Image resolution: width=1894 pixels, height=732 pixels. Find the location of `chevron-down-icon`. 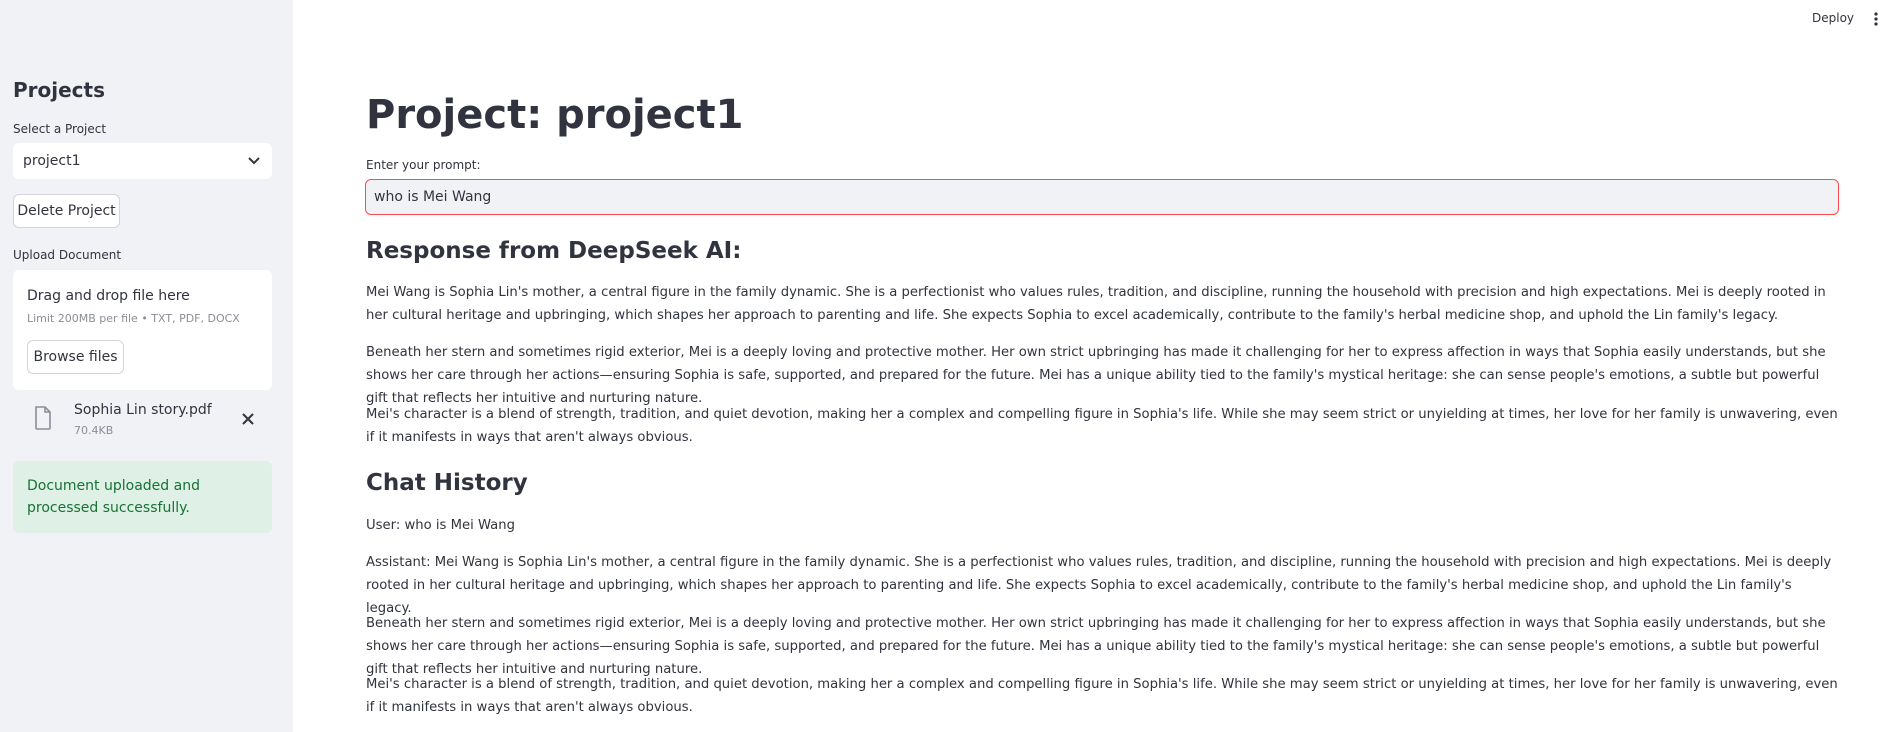

chevron-down-icon is located at coordinates (254, 161).